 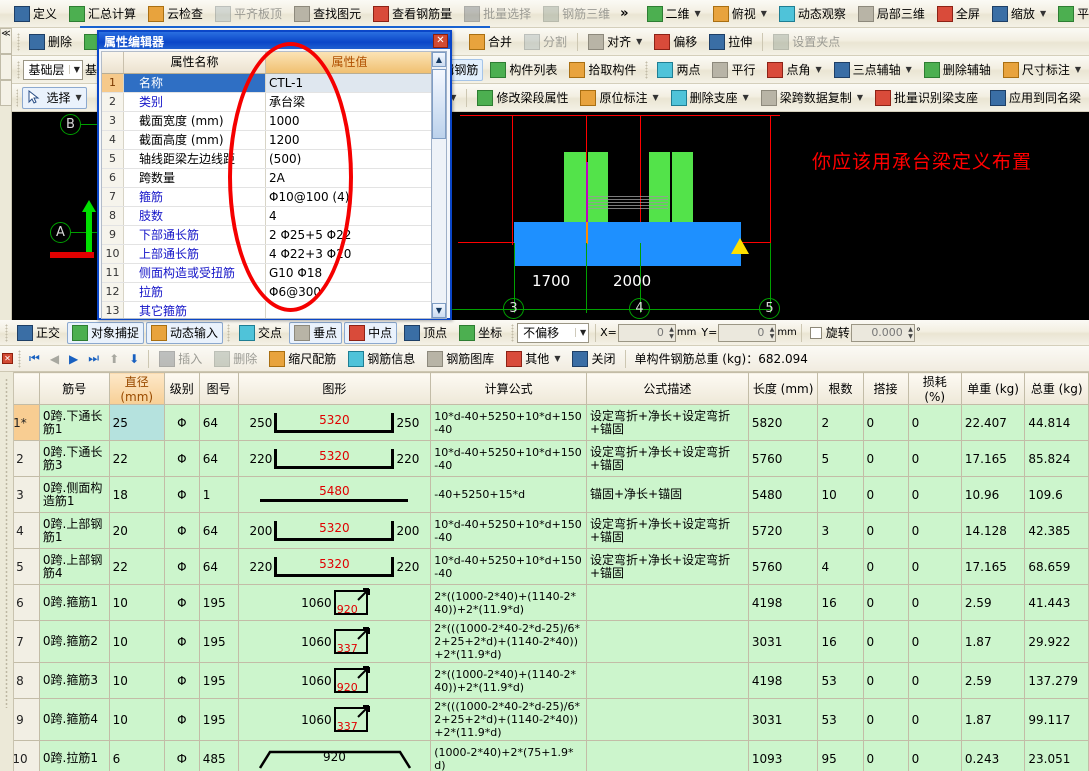 I want to click on diameter-cell: 10, so click(x=136, y=680).